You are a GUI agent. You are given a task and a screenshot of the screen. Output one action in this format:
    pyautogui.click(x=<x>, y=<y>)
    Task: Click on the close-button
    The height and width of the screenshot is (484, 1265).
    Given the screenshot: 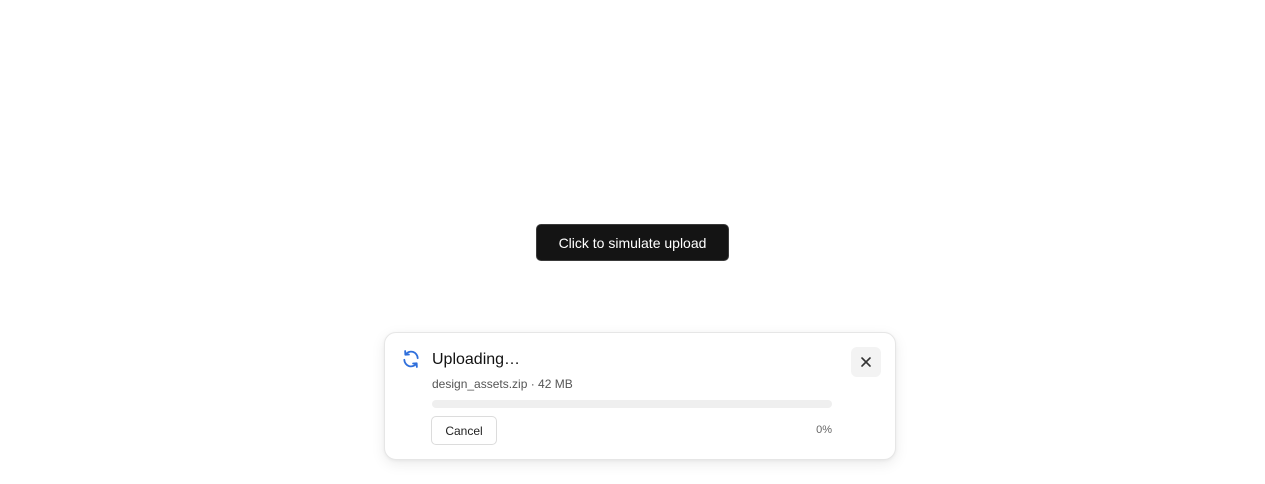 What is the action you would take?
    pyautogui.click(x=866, y=362)
    